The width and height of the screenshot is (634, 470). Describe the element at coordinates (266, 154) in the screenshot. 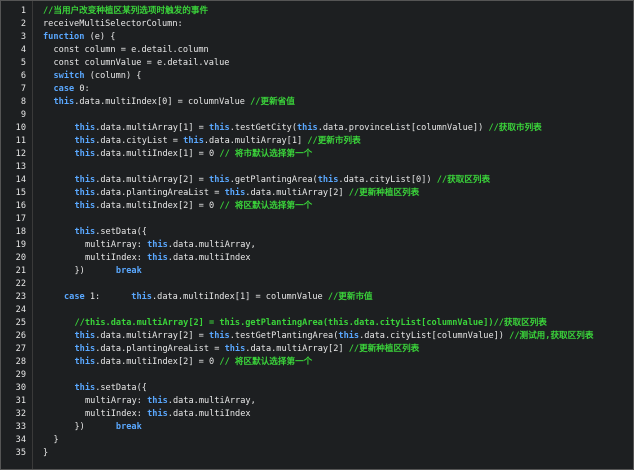

I see `code-comment: // 将市默认选择第一个` at that location.